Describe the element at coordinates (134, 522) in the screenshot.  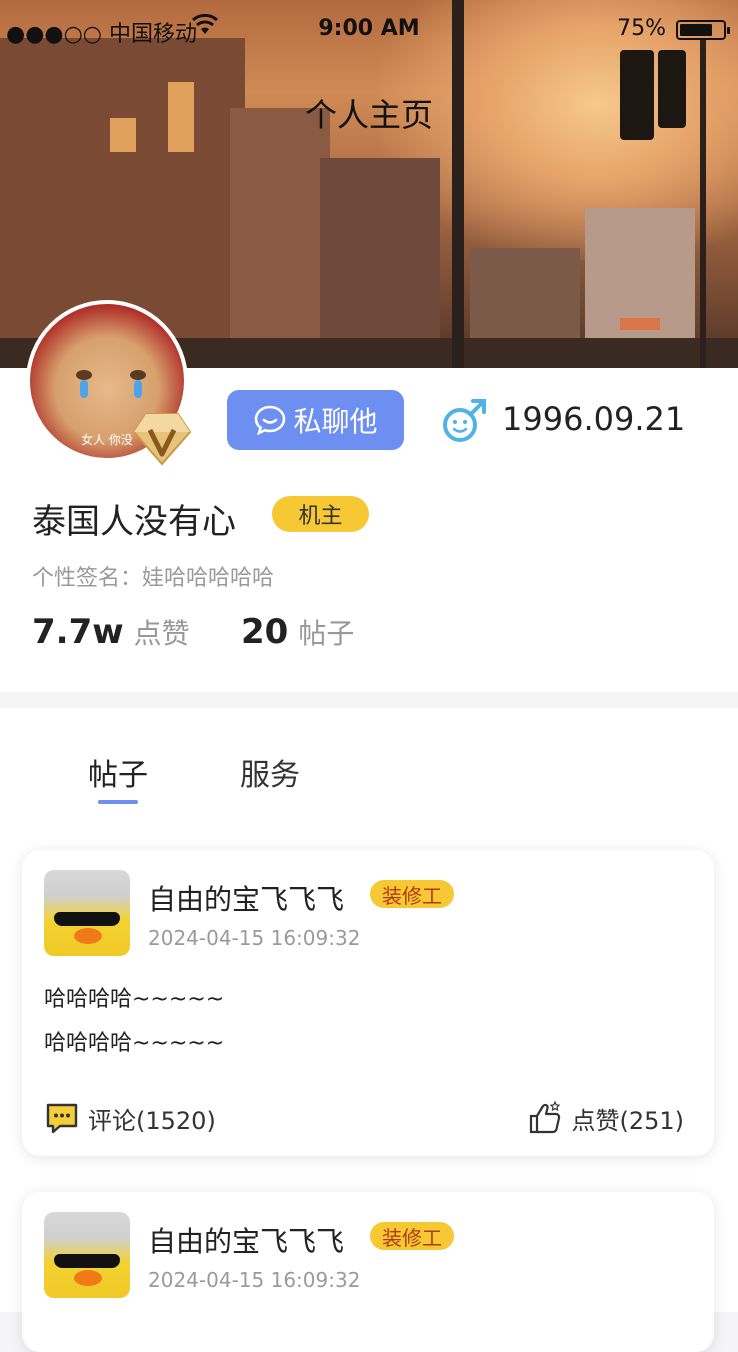
I see `nickname: 泰国人没有心` at that location.